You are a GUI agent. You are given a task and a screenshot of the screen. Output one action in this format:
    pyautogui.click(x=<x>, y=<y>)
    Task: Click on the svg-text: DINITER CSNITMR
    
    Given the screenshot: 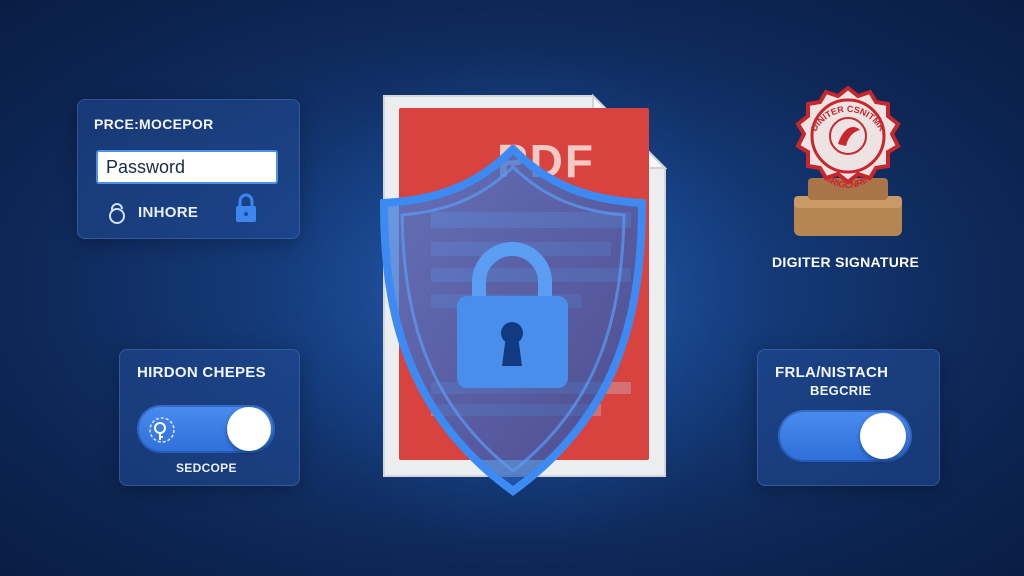 What is the action you would take?
    pyautogui.click(x=848, y=118)
    